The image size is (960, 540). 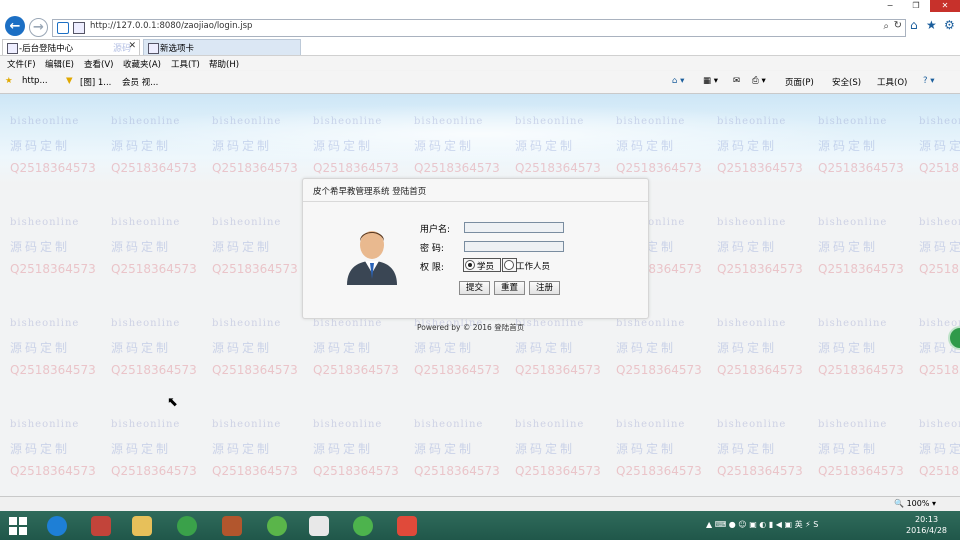 I want to click on taskbar-ie-icon, so click(x=57, y=526).